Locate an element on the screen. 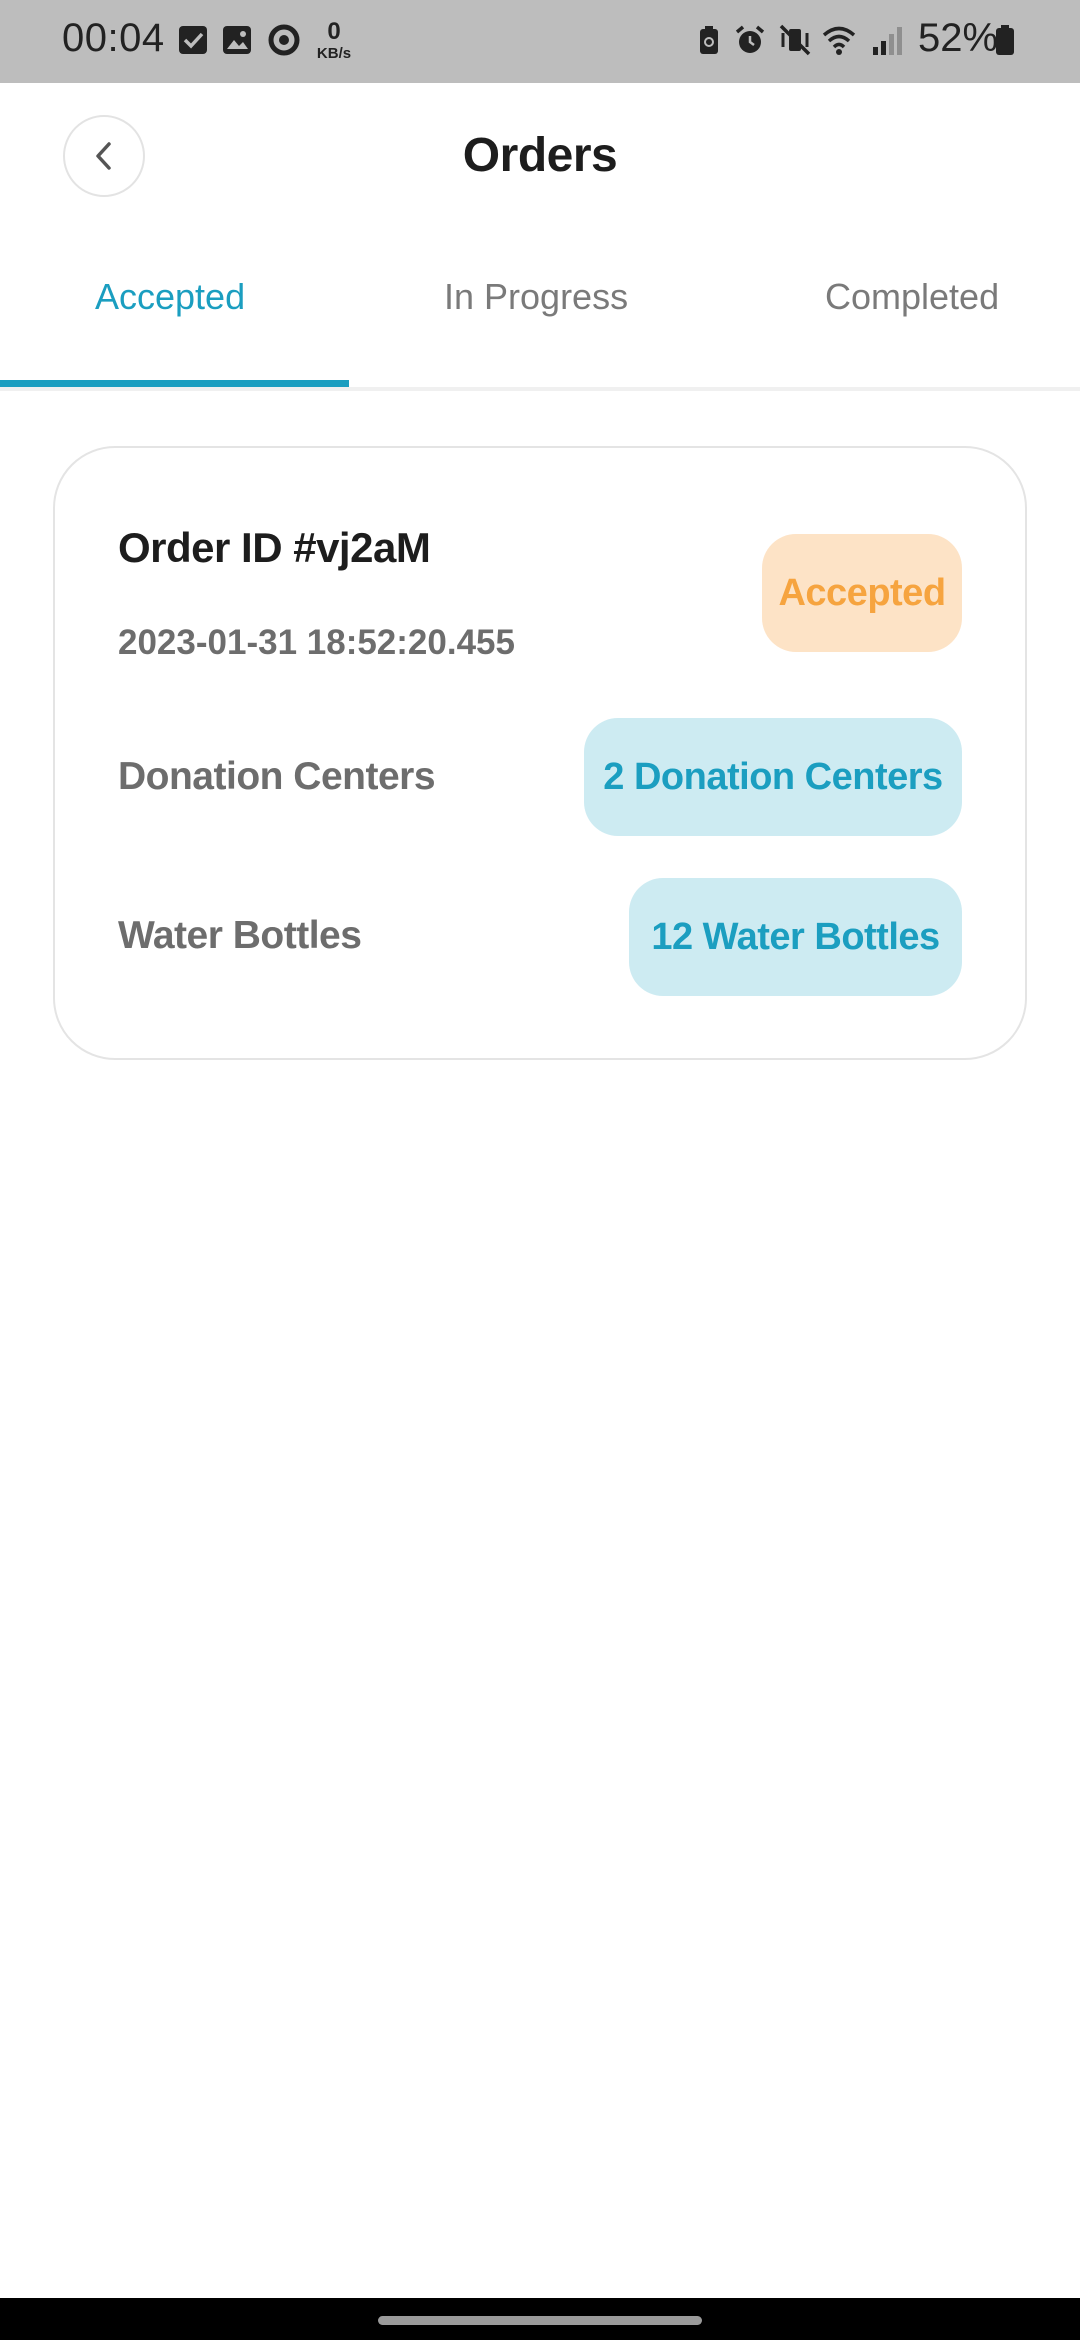 Image resolution: width=1080 pixels, height=2340 pixels. order-timestamp: 2023-01-31 18:52:20.455 is located at coordinates (316, 642).